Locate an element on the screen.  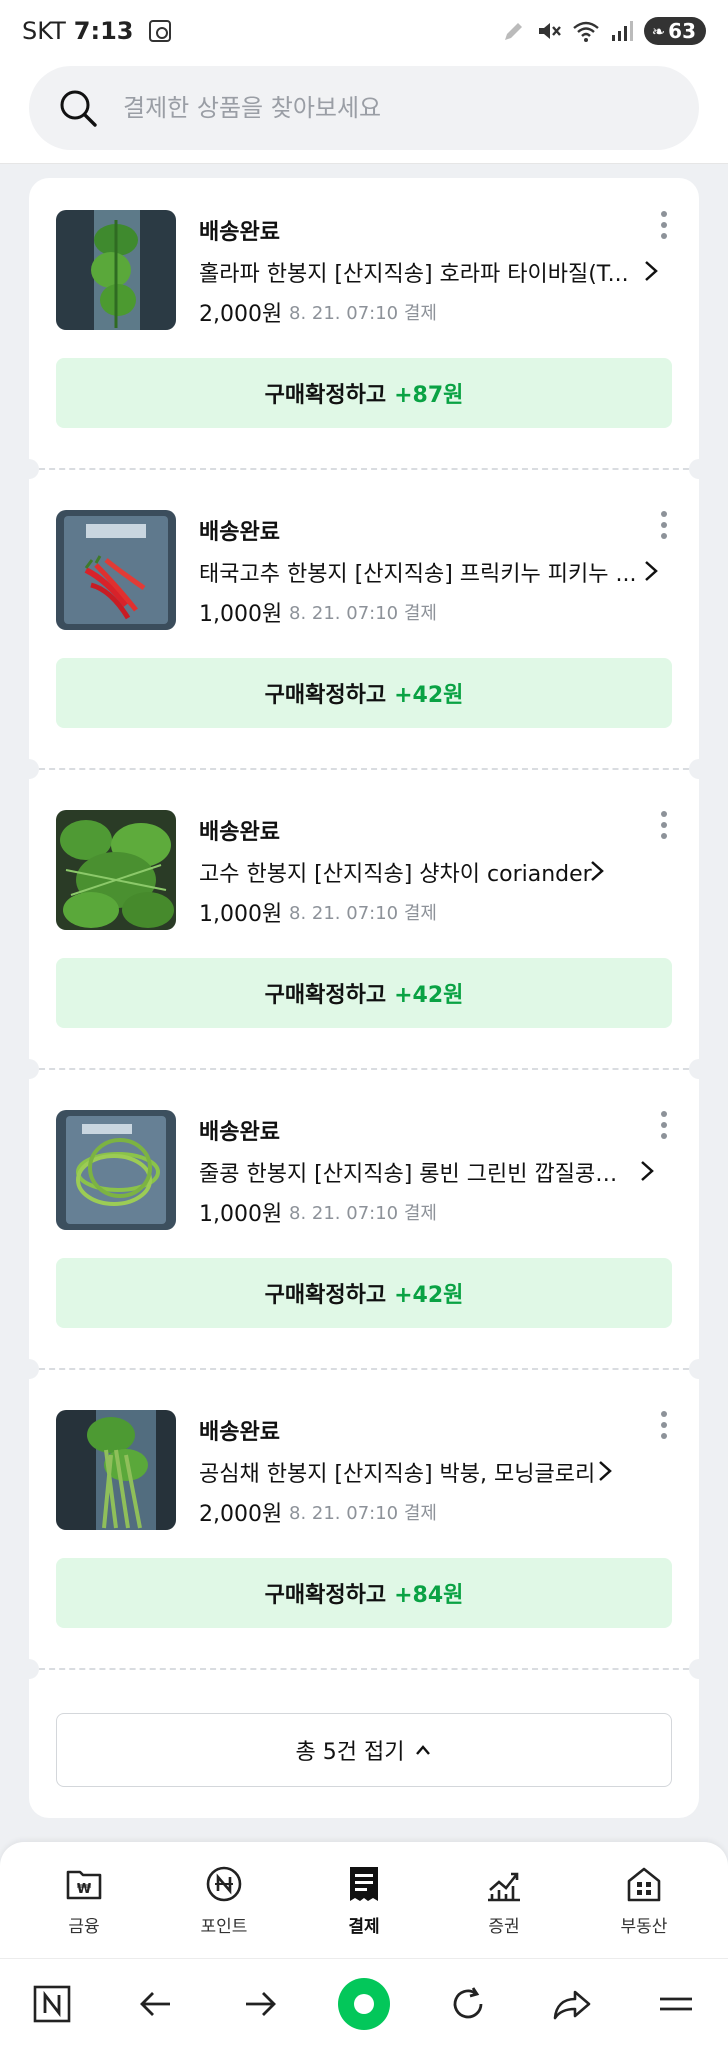
status-left: SKT 7:13 is located at coordinates (97, 31).